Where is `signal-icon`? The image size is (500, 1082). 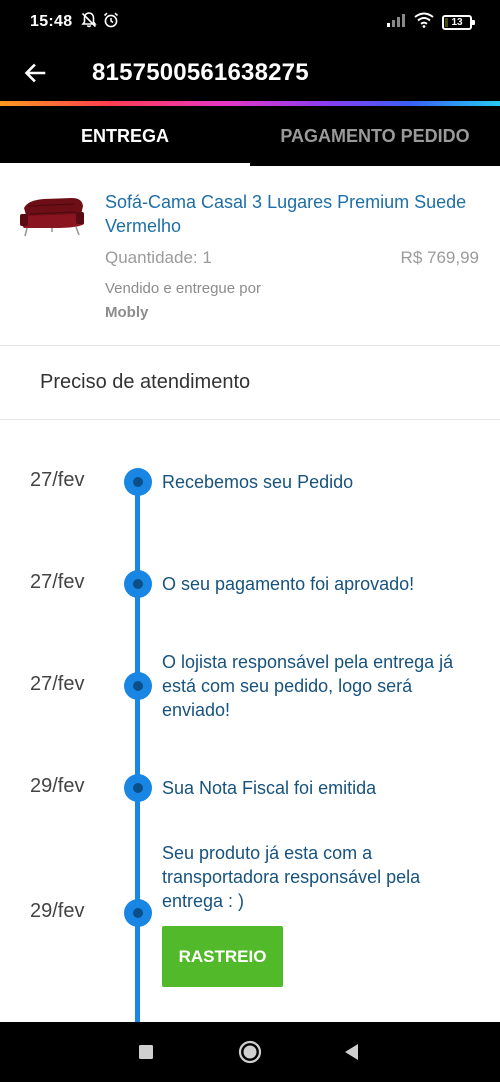
signal-icon is located at coordinates (396, 22).